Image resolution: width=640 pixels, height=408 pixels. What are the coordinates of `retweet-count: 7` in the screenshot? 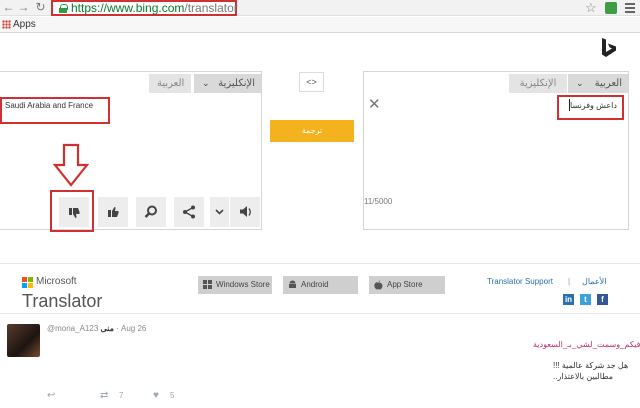 It's located at (121, 395).